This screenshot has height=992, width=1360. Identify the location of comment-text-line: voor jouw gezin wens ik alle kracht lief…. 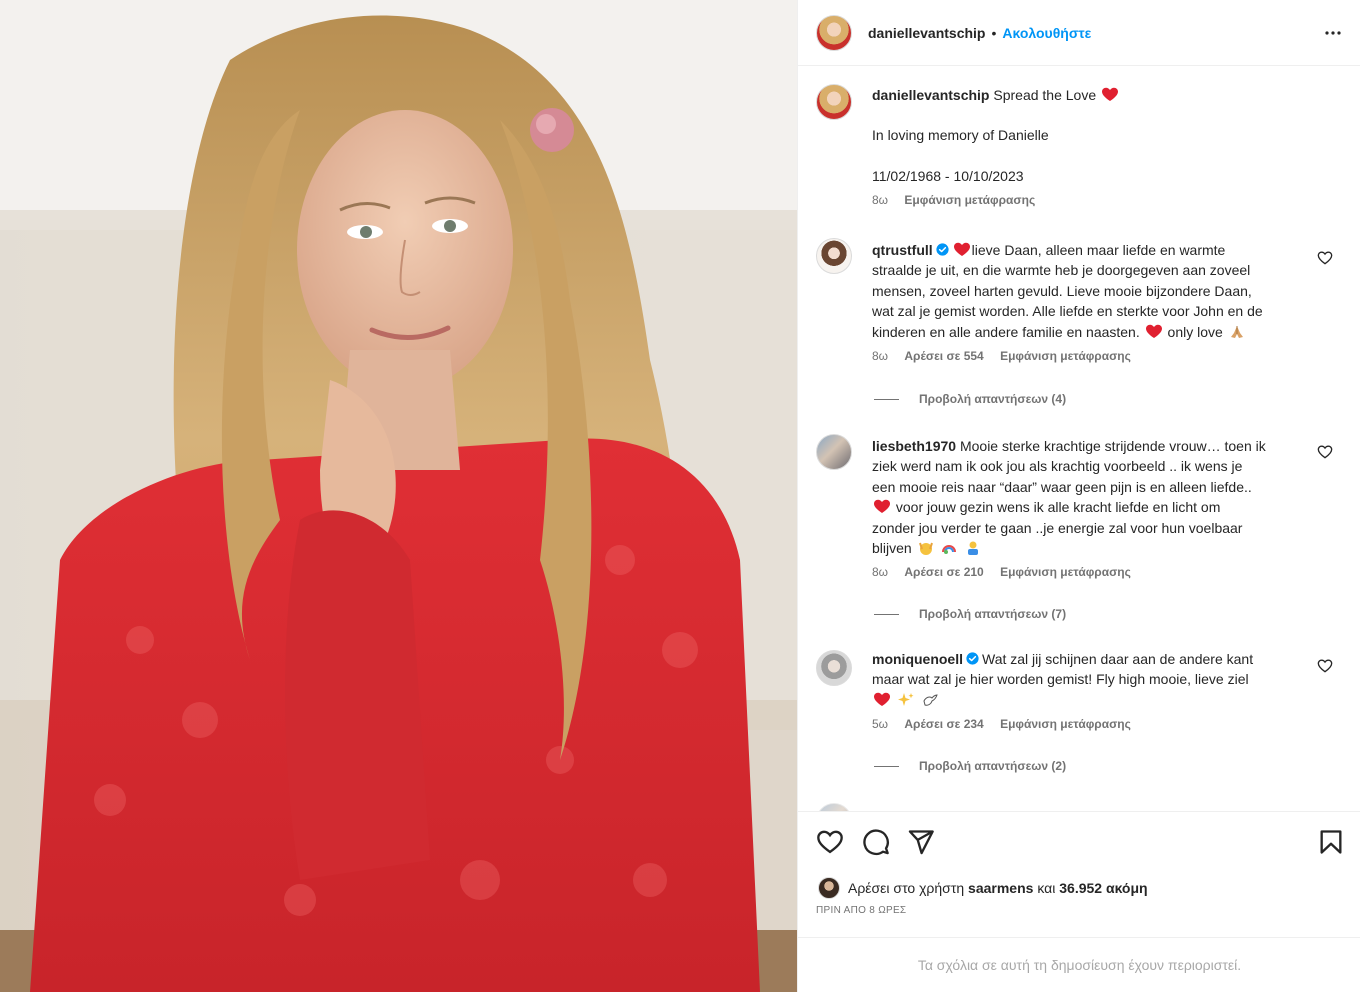
(1058, 507).